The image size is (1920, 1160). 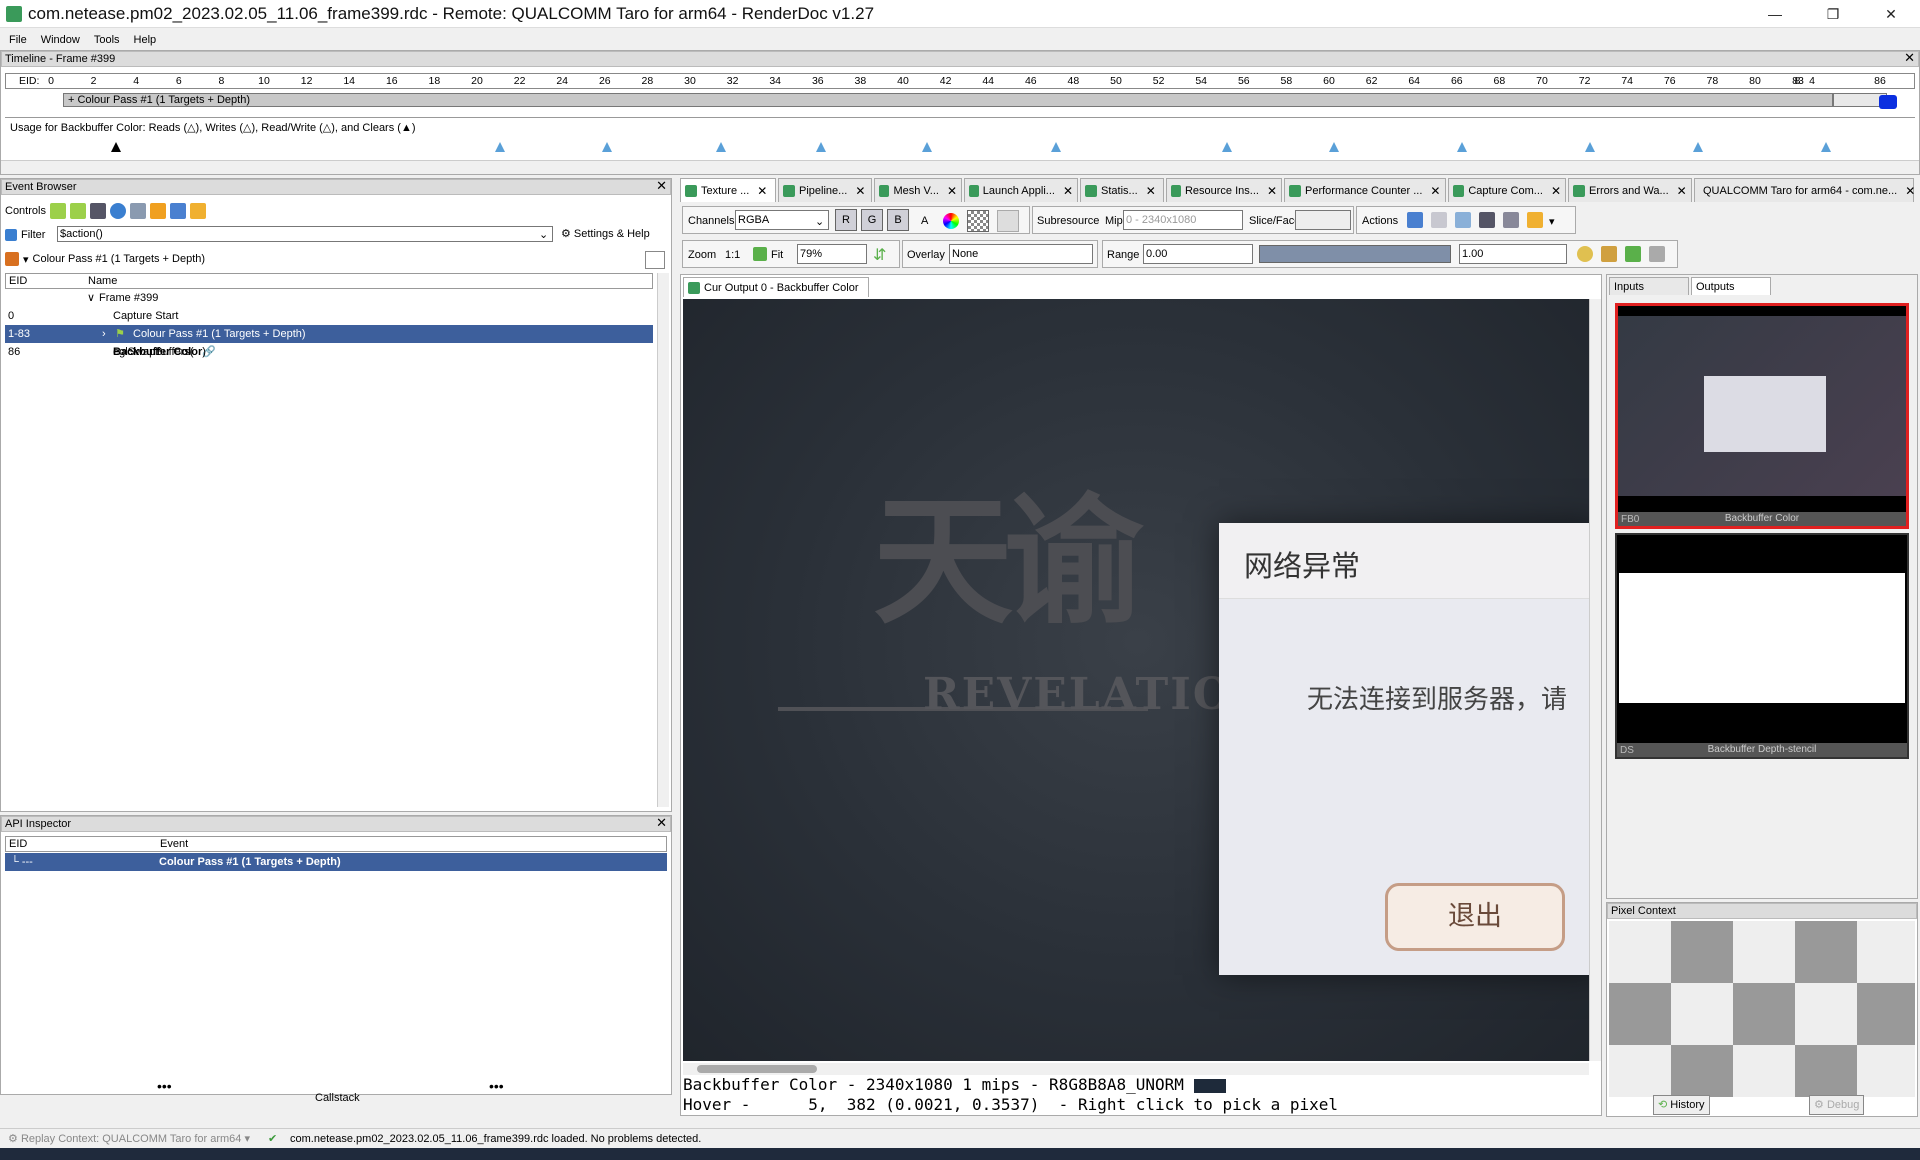 I want to click on menu-tools: Tools, so click(x=105, y=40).